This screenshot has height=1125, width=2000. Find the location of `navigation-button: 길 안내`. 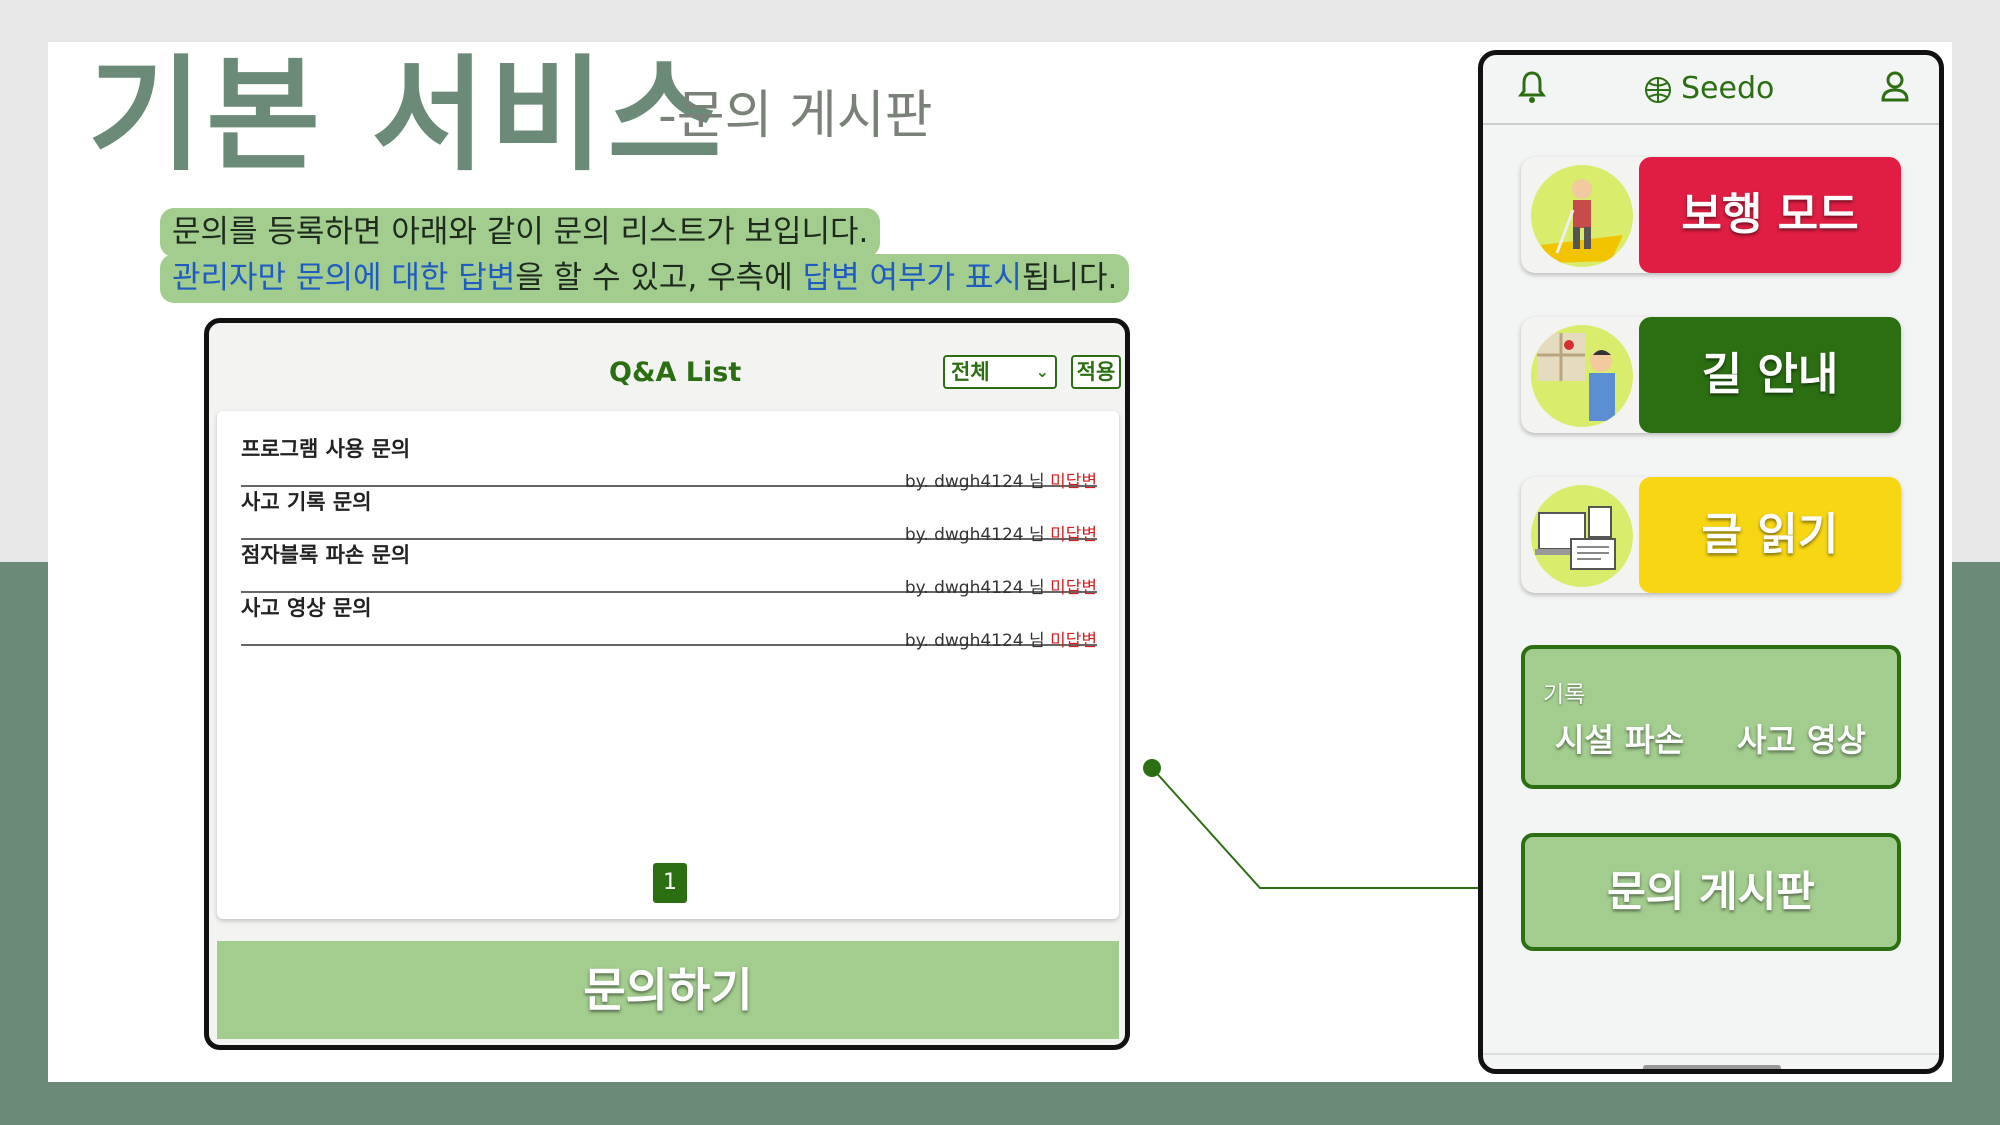

navigation-button: 길 안내 is located at coordinates (1770, 375).